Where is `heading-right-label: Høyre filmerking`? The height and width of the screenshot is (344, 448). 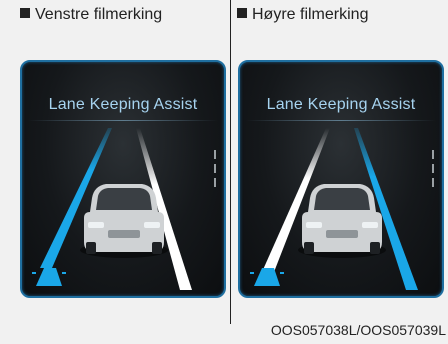
heading-right-label: Høyre filmerking is located at coordinates (310, 14).